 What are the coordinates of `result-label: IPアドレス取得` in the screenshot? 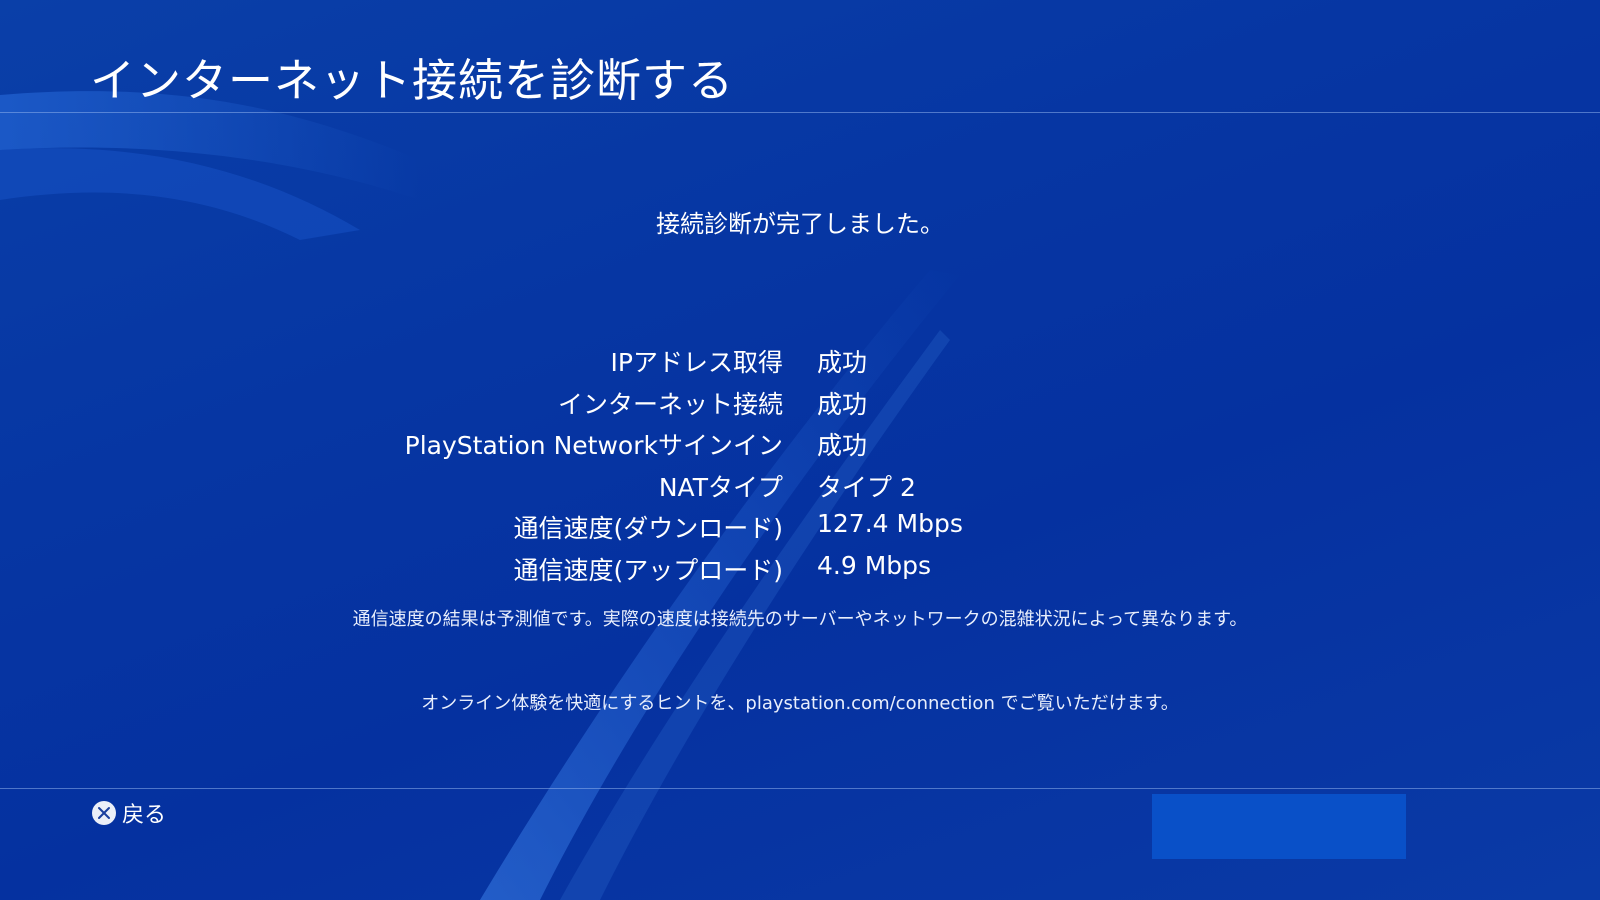 It's located at (696, 362).